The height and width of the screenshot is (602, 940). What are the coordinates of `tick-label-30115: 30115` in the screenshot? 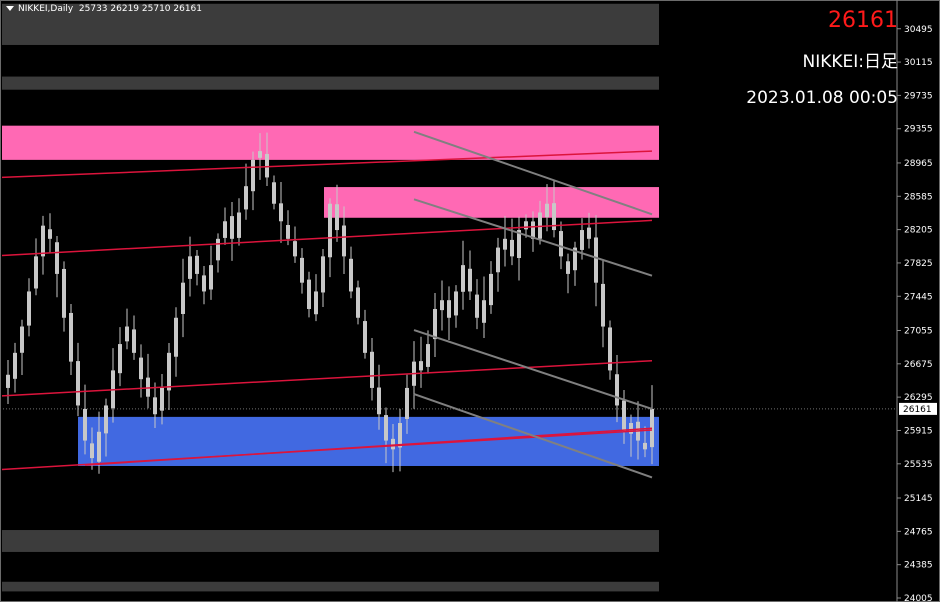 It's located at (918, 63).